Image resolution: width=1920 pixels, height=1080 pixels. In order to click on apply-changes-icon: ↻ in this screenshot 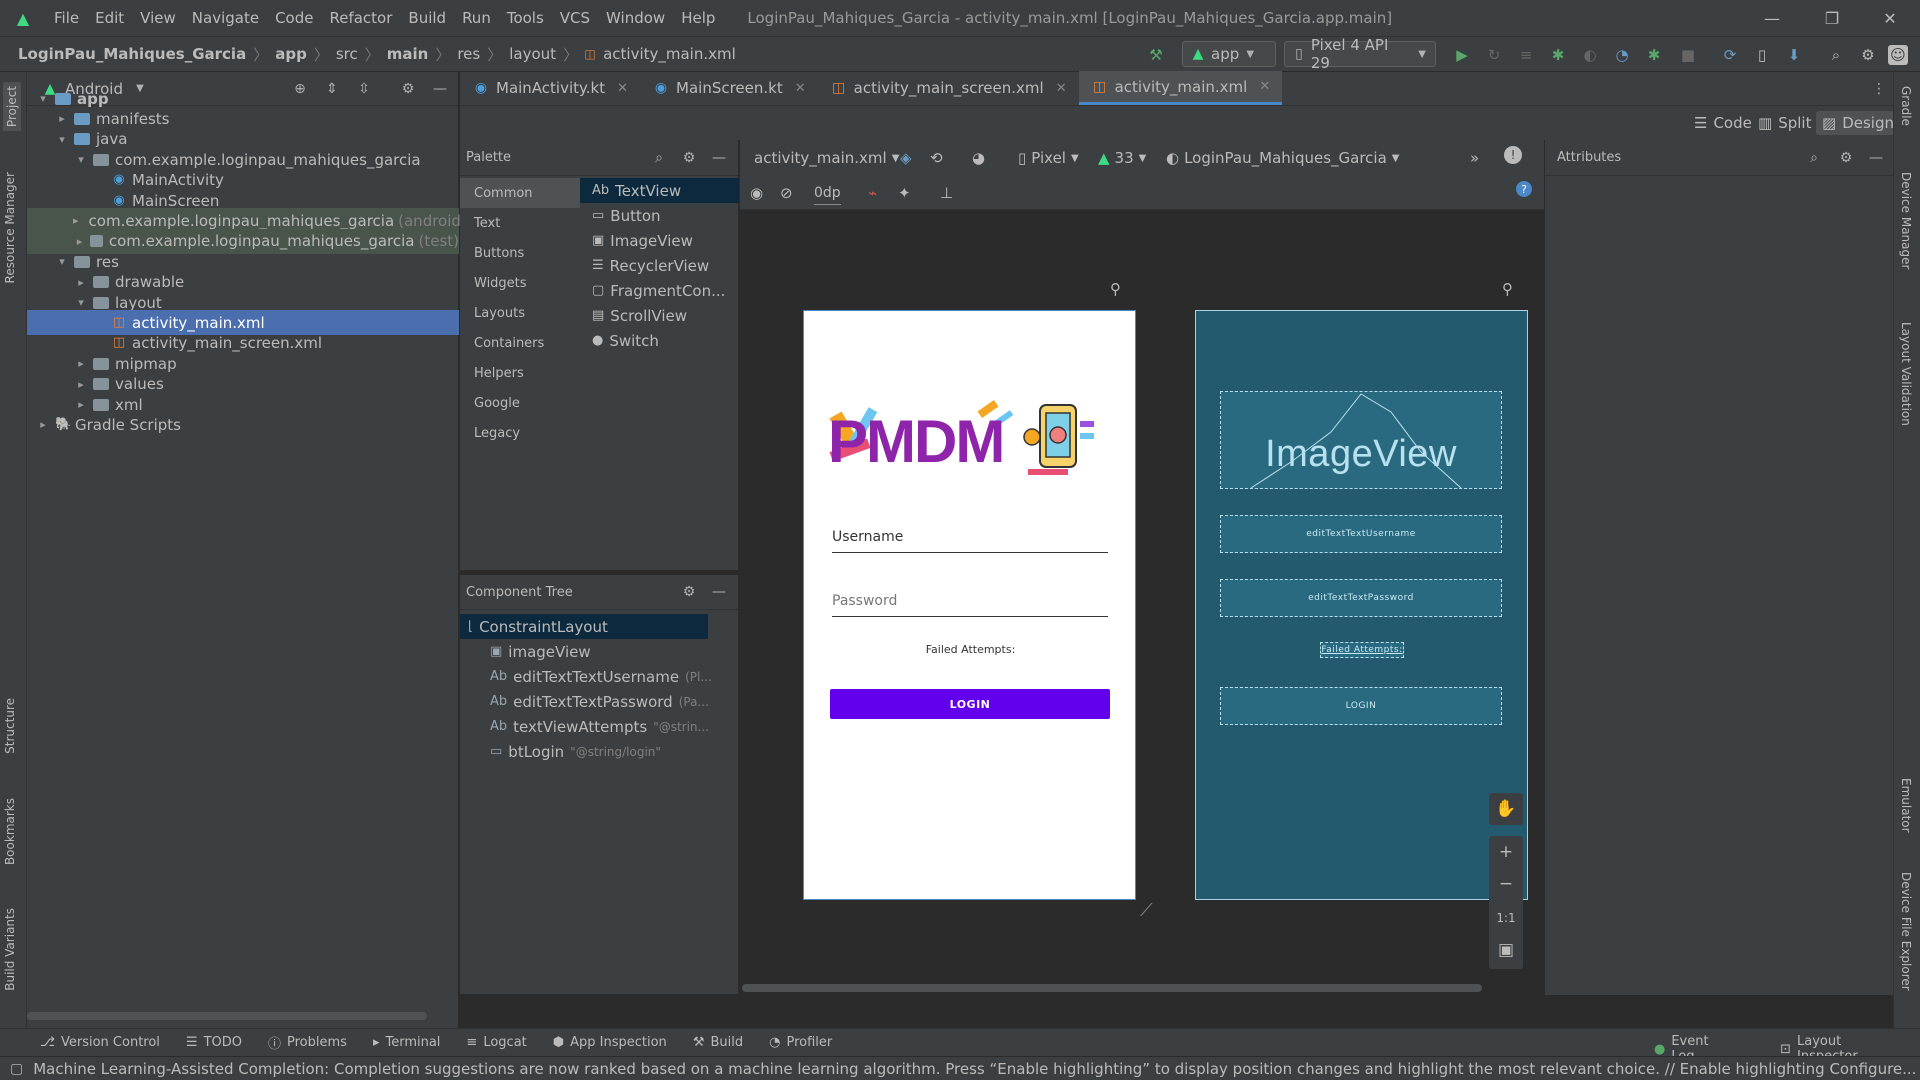, I will do `click(1494, 55)`.